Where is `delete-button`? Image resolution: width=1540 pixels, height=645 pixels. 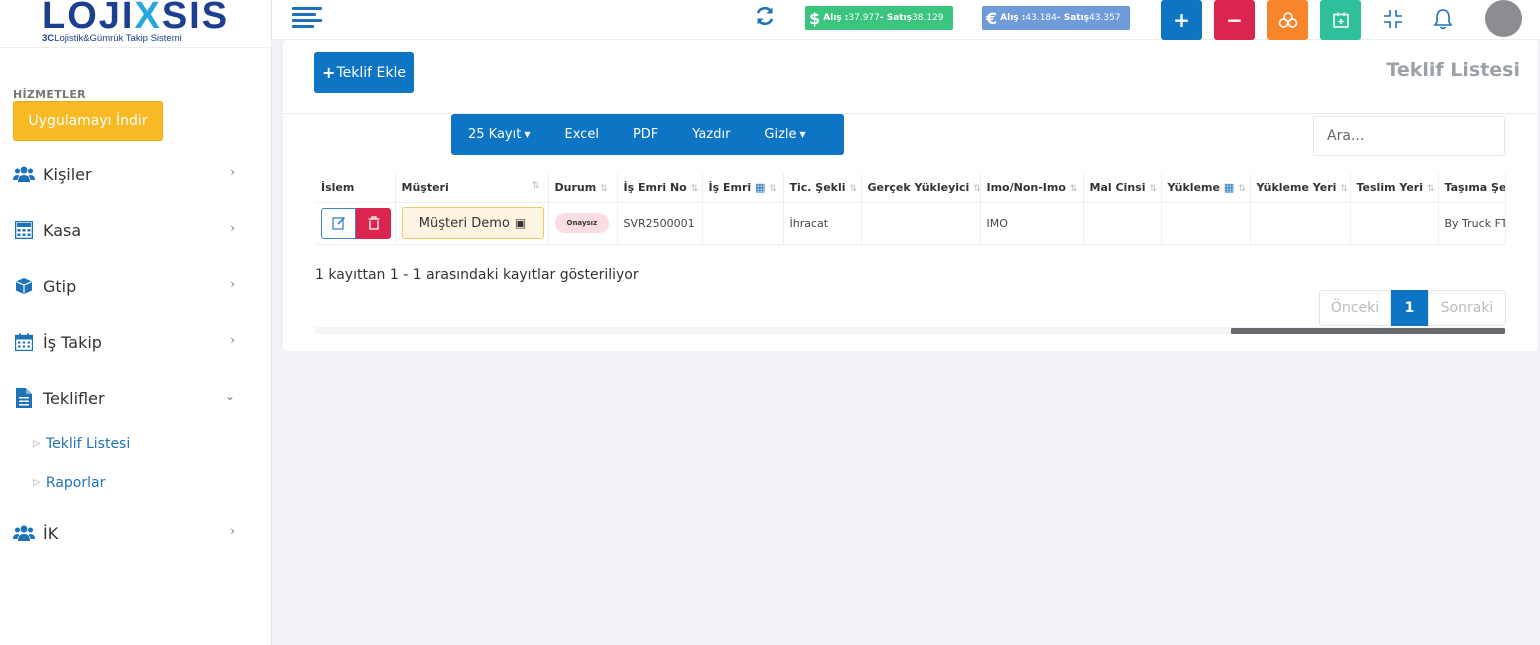
delete-button is located at coordinates (373, 223).